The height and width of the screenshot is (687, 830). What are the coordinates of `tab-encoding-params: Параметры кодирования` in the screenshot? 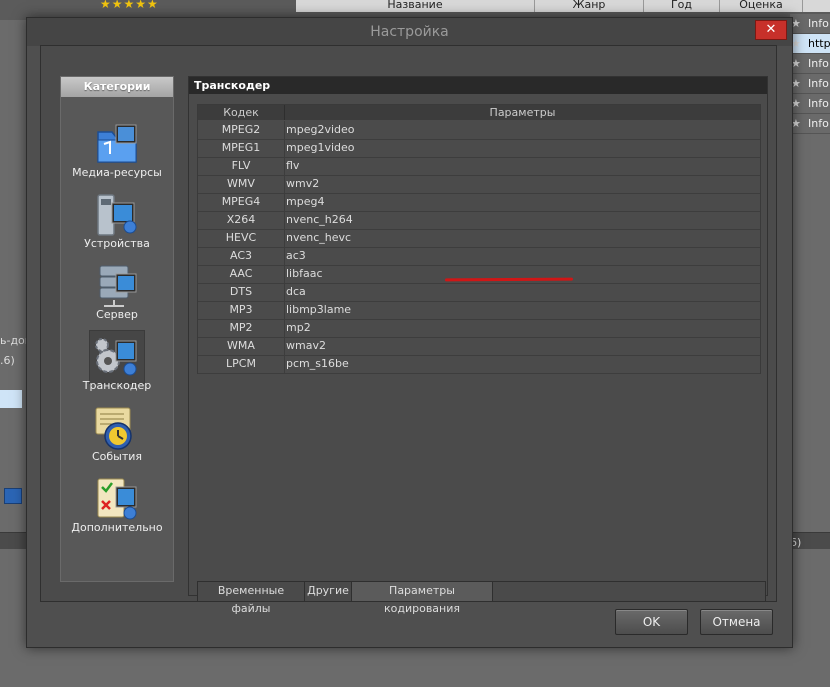 It's located at (422, 598).